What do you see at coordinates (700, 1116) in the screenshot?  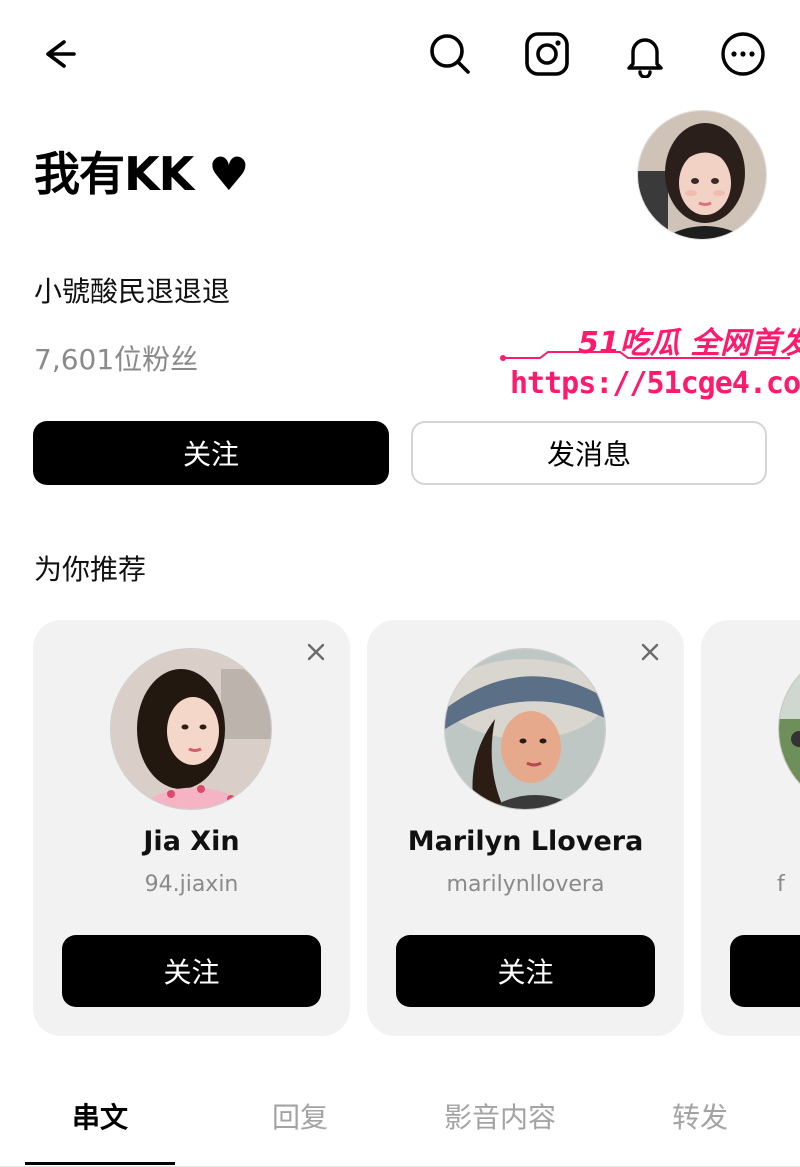 I see `tab-reposts: 转发` at bounding box center [700, 1116].